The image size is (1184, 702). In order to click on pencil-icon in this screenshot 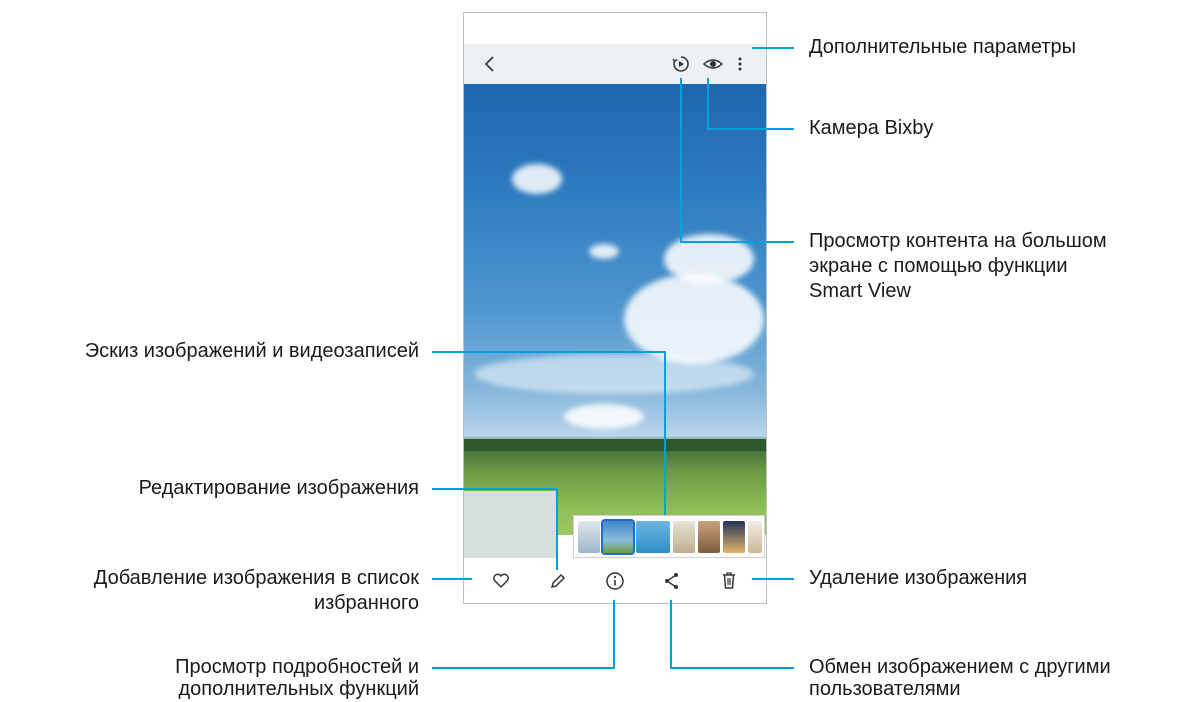, I will do `click(558, 581)`.